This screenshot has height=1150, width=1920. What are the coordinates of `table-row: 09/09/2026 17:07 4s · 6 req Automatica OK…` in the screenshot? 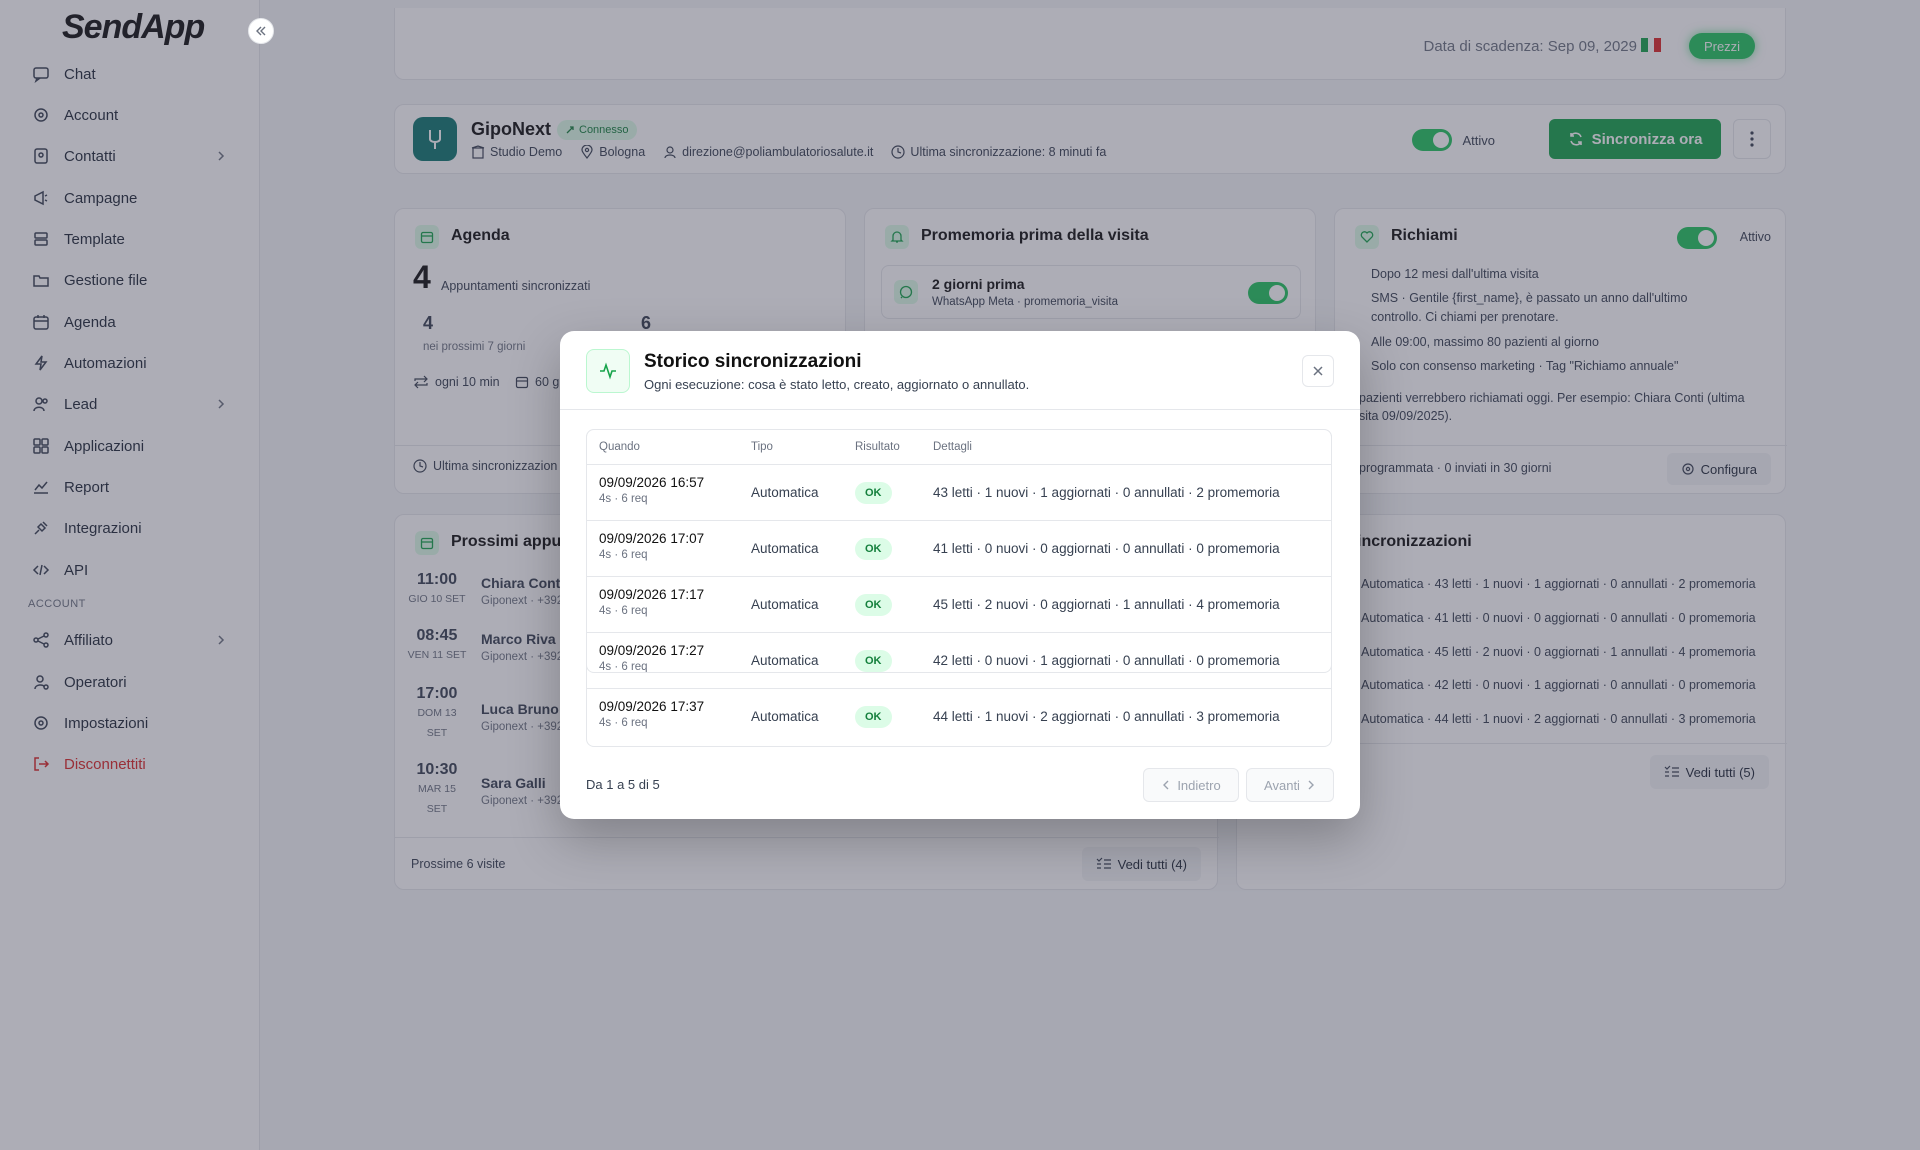 It's located at (959, 549).